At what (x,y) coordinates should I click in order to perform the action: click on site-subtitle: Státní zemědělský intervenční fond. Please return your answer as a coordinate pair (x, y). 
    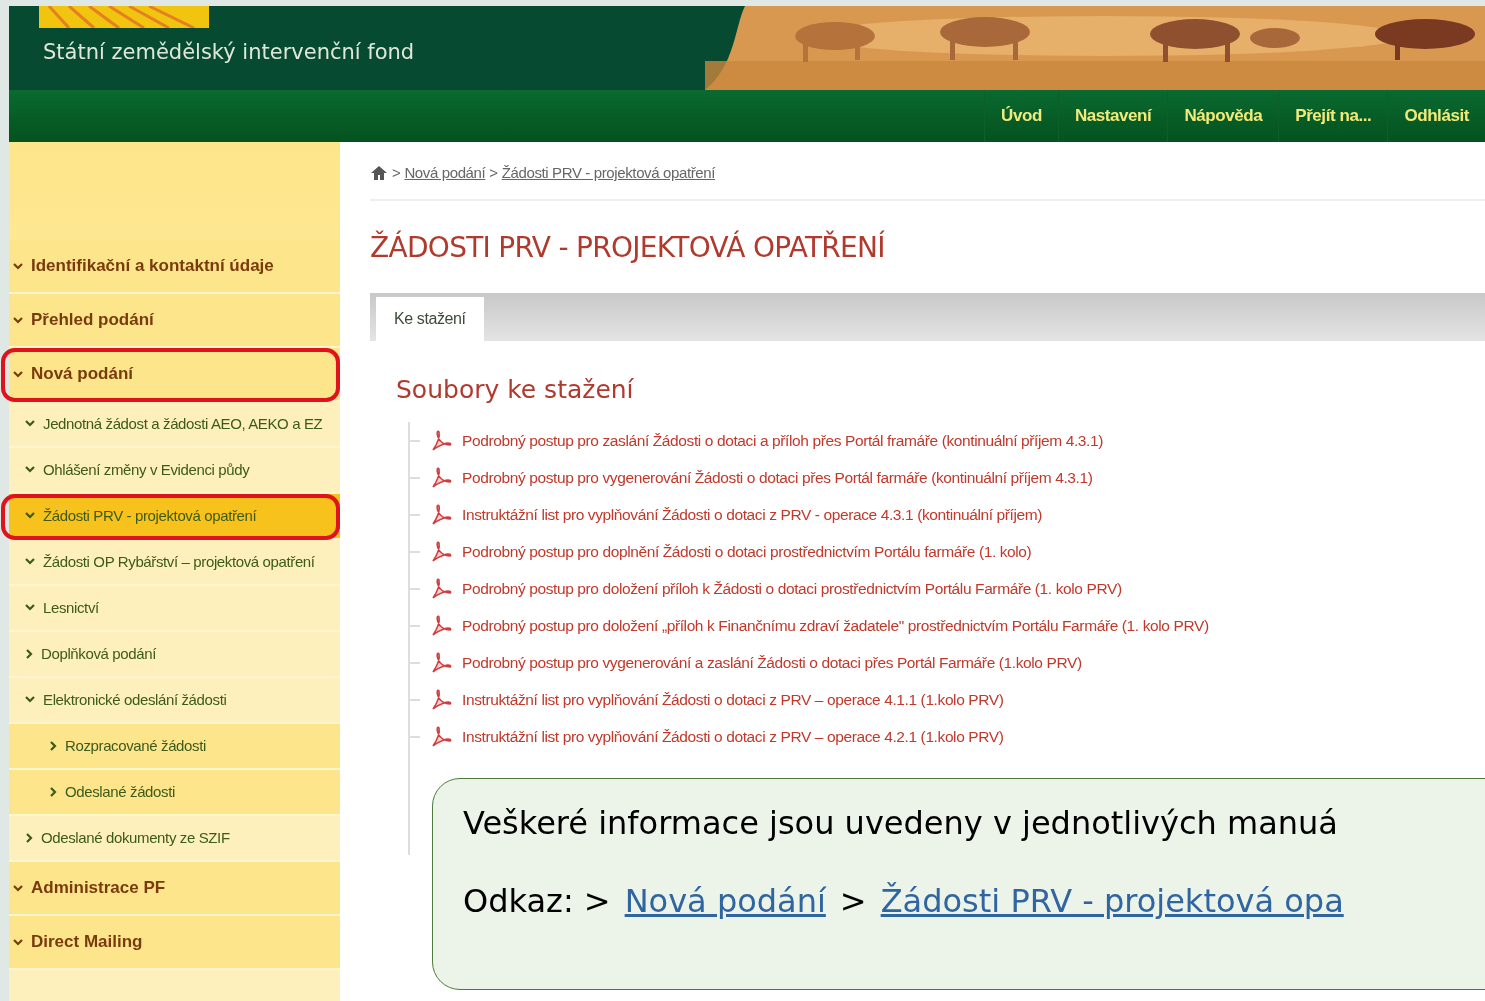
    Looking at the image, I should click on (229, 52).